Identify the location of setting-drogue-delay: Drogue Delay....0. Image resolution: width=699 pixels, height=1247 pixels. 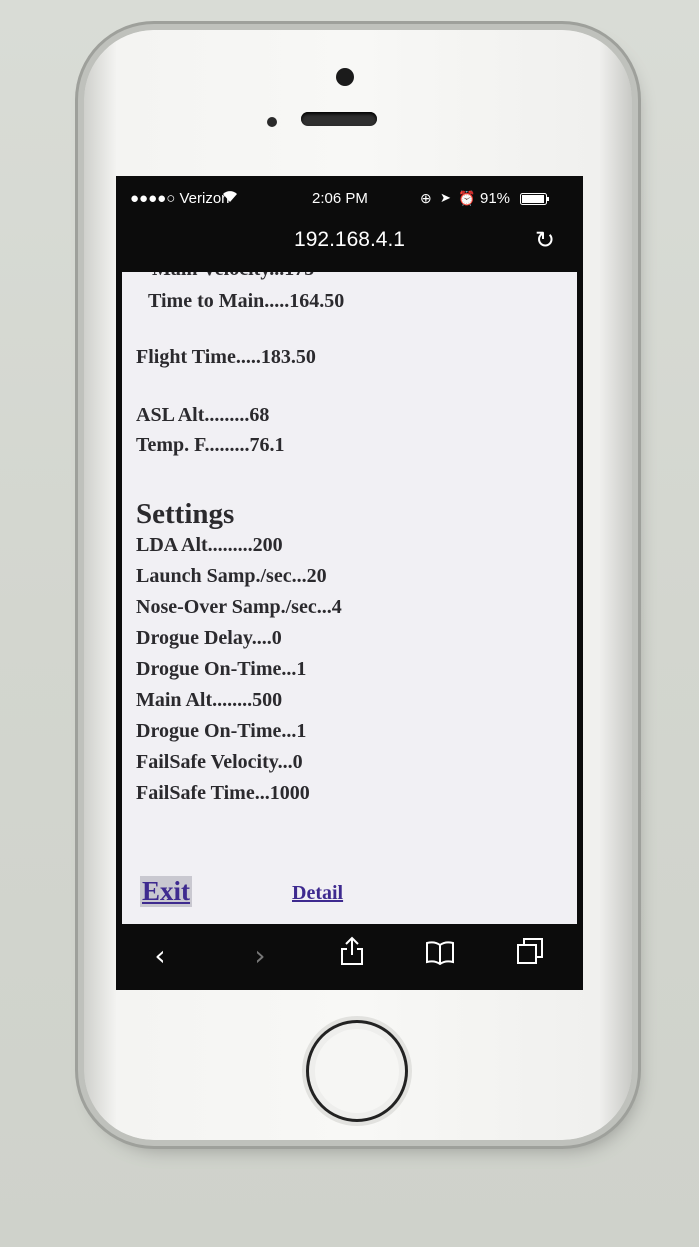
(209, 638).